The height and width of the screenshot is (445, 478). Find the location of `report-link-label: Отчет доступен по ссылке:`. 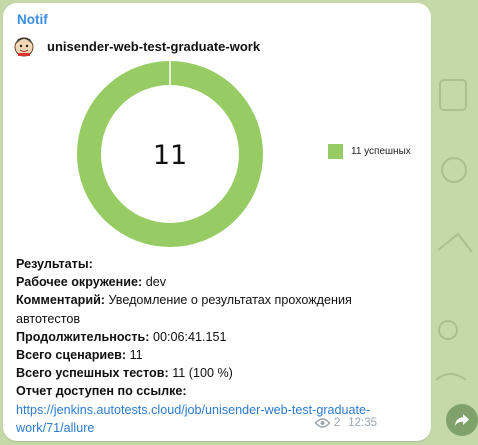

report-link-label: Отчет доступен по ссылке: is located at coordinates (101, 391).